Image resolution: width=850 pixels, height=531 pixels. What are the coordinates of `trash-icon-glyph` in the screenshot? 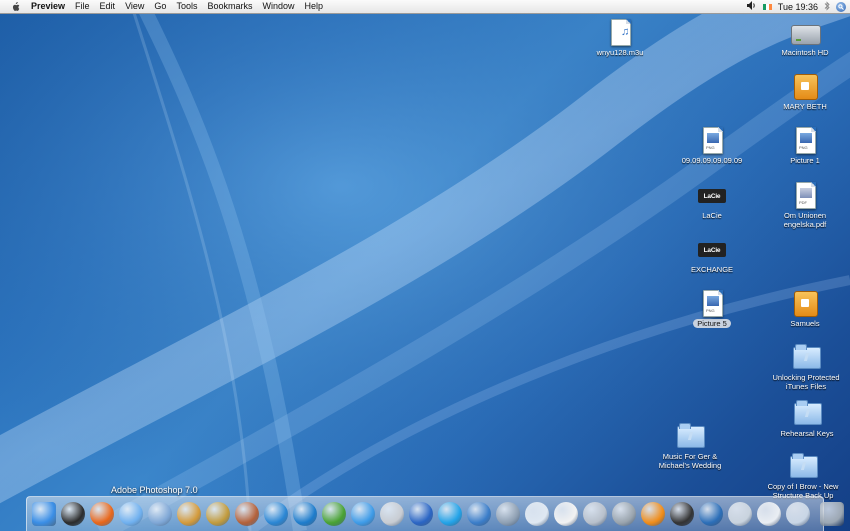 It's located at (832, 514).